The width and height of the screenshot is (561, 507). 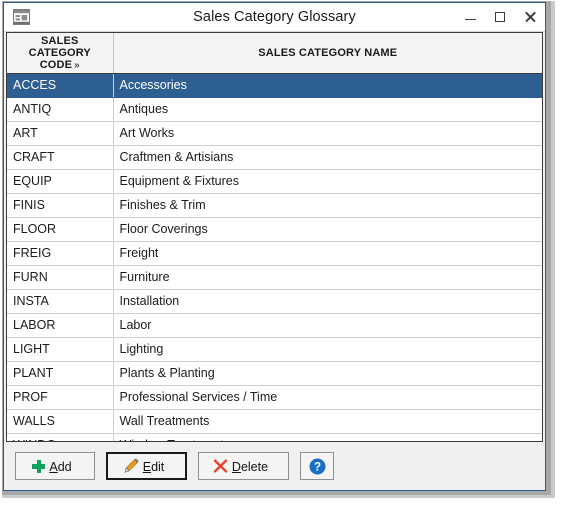 I want to click on table-row: ANTIQ Antiques, so click(x=274, y=109).